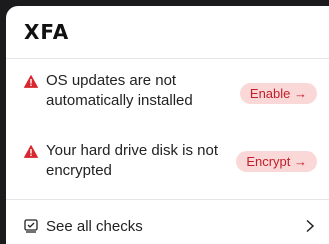 The height and width of the screenshot is (244, 329). I want to click on enable-button: Enable →, so click(278, 93).